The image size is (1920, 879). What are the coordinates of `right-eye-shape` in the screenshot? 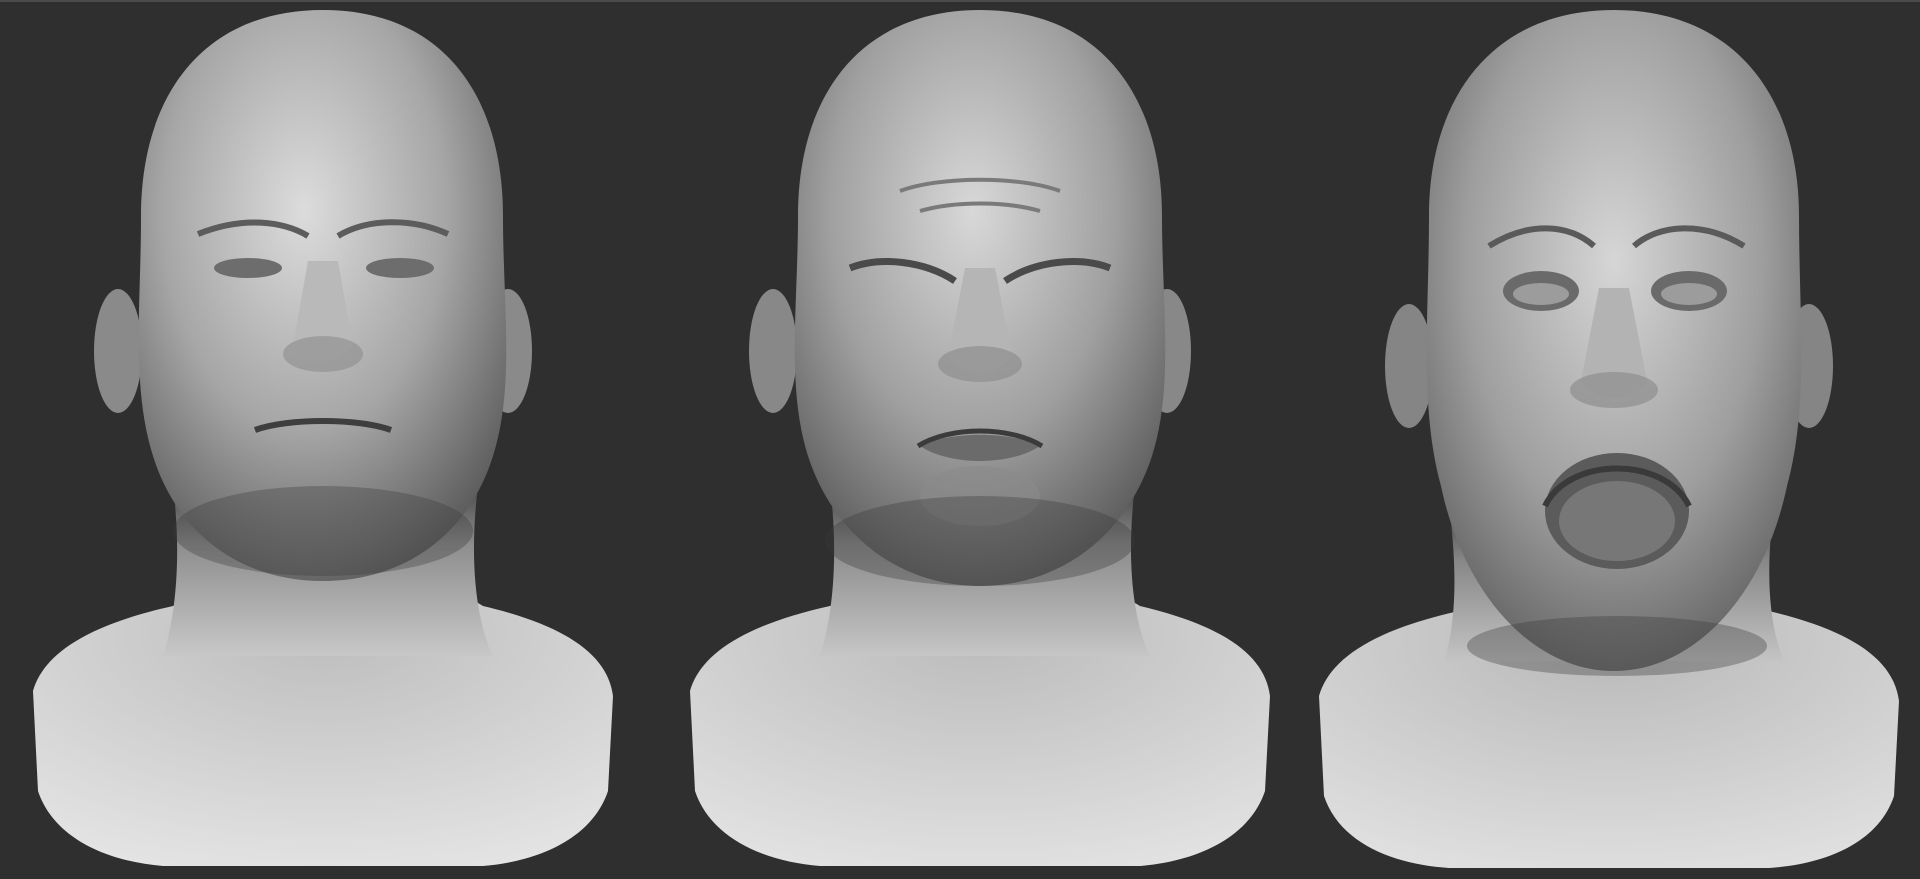 It's located at (400, 268).